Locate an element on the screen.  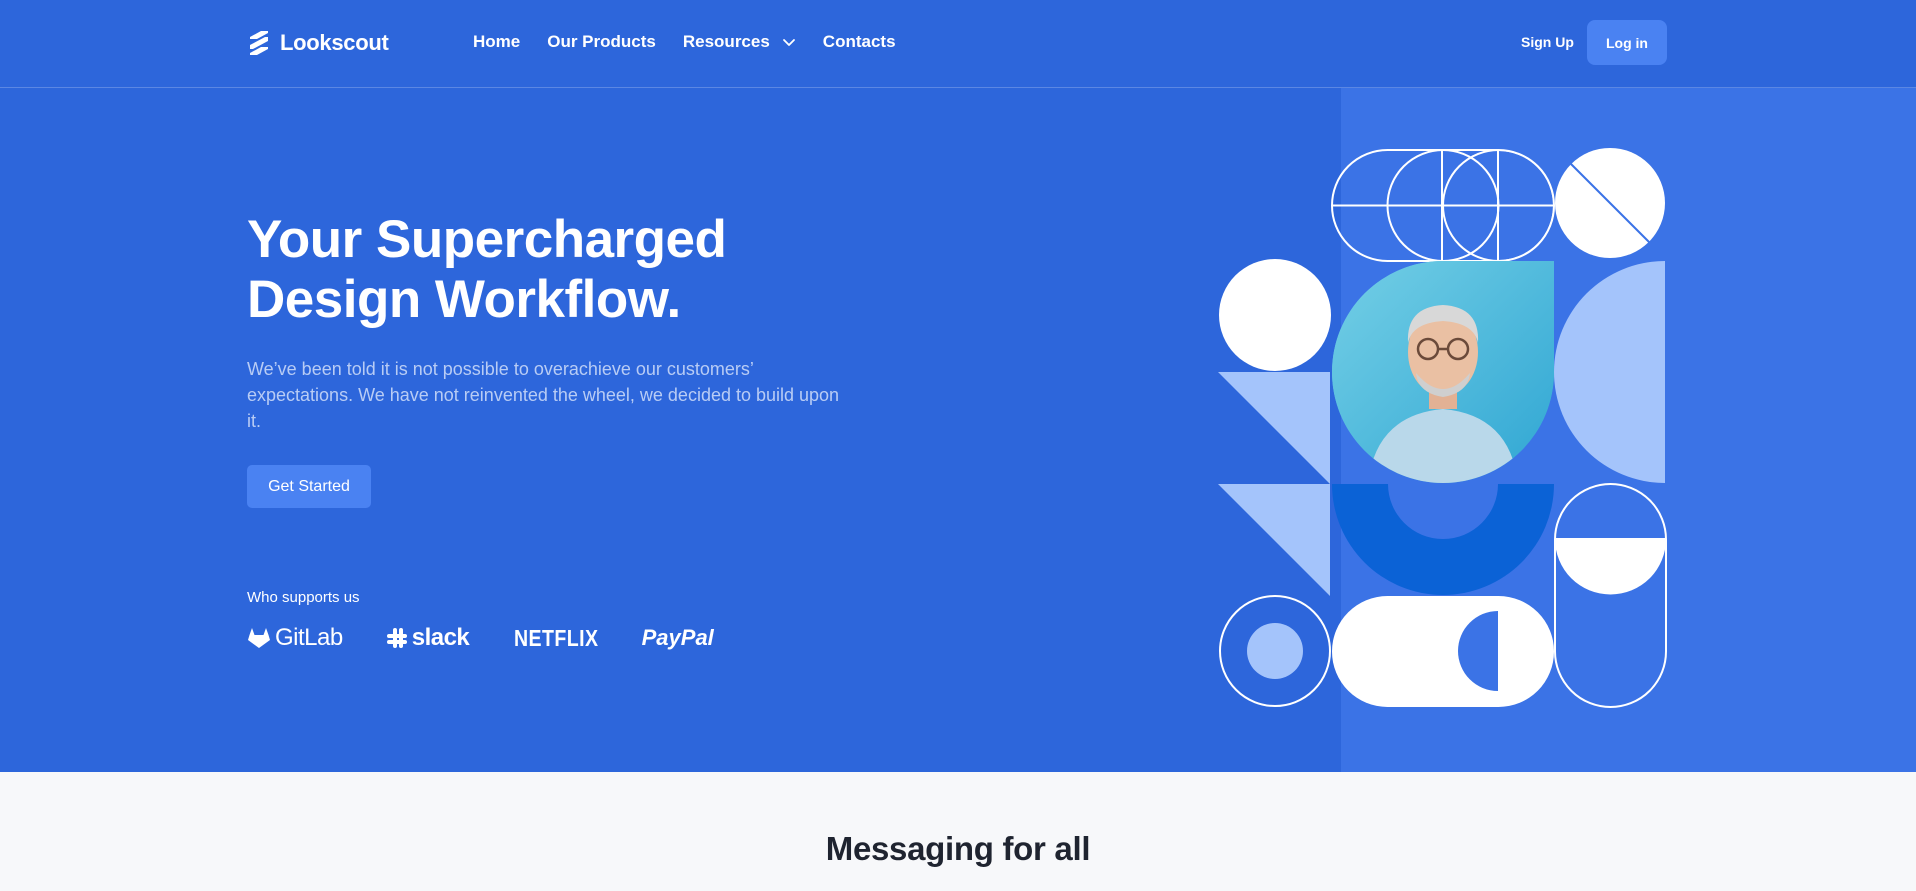
nav-our-products: Our Products is located at coordinates (601, 42).